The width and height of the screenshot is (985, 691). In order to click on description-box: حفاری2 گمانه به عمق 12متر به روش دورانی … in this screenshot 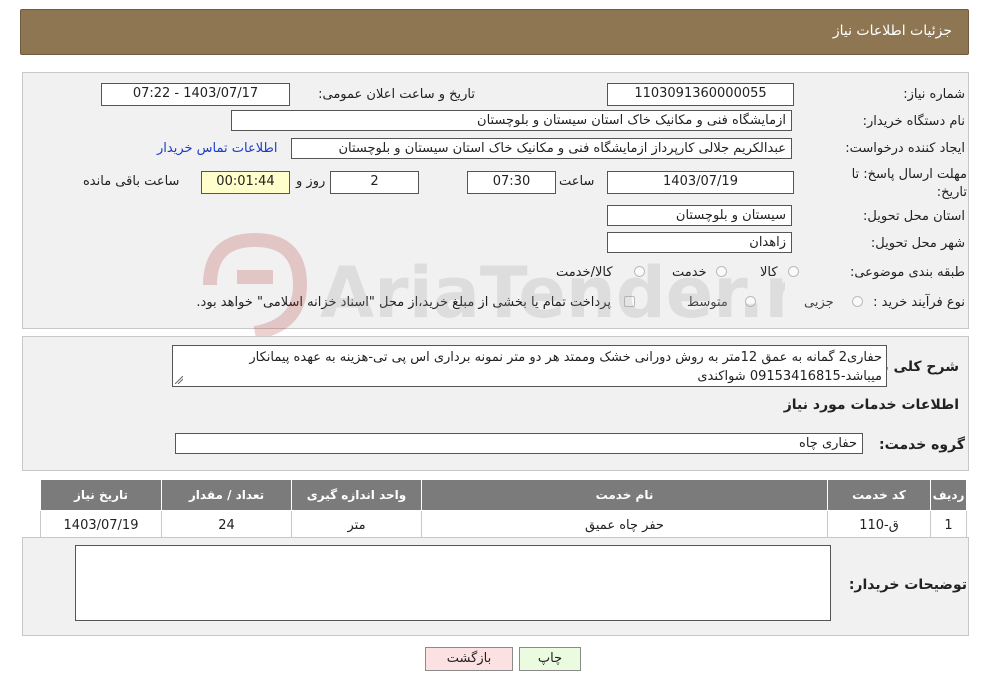, I will do `click(529, 366)`.